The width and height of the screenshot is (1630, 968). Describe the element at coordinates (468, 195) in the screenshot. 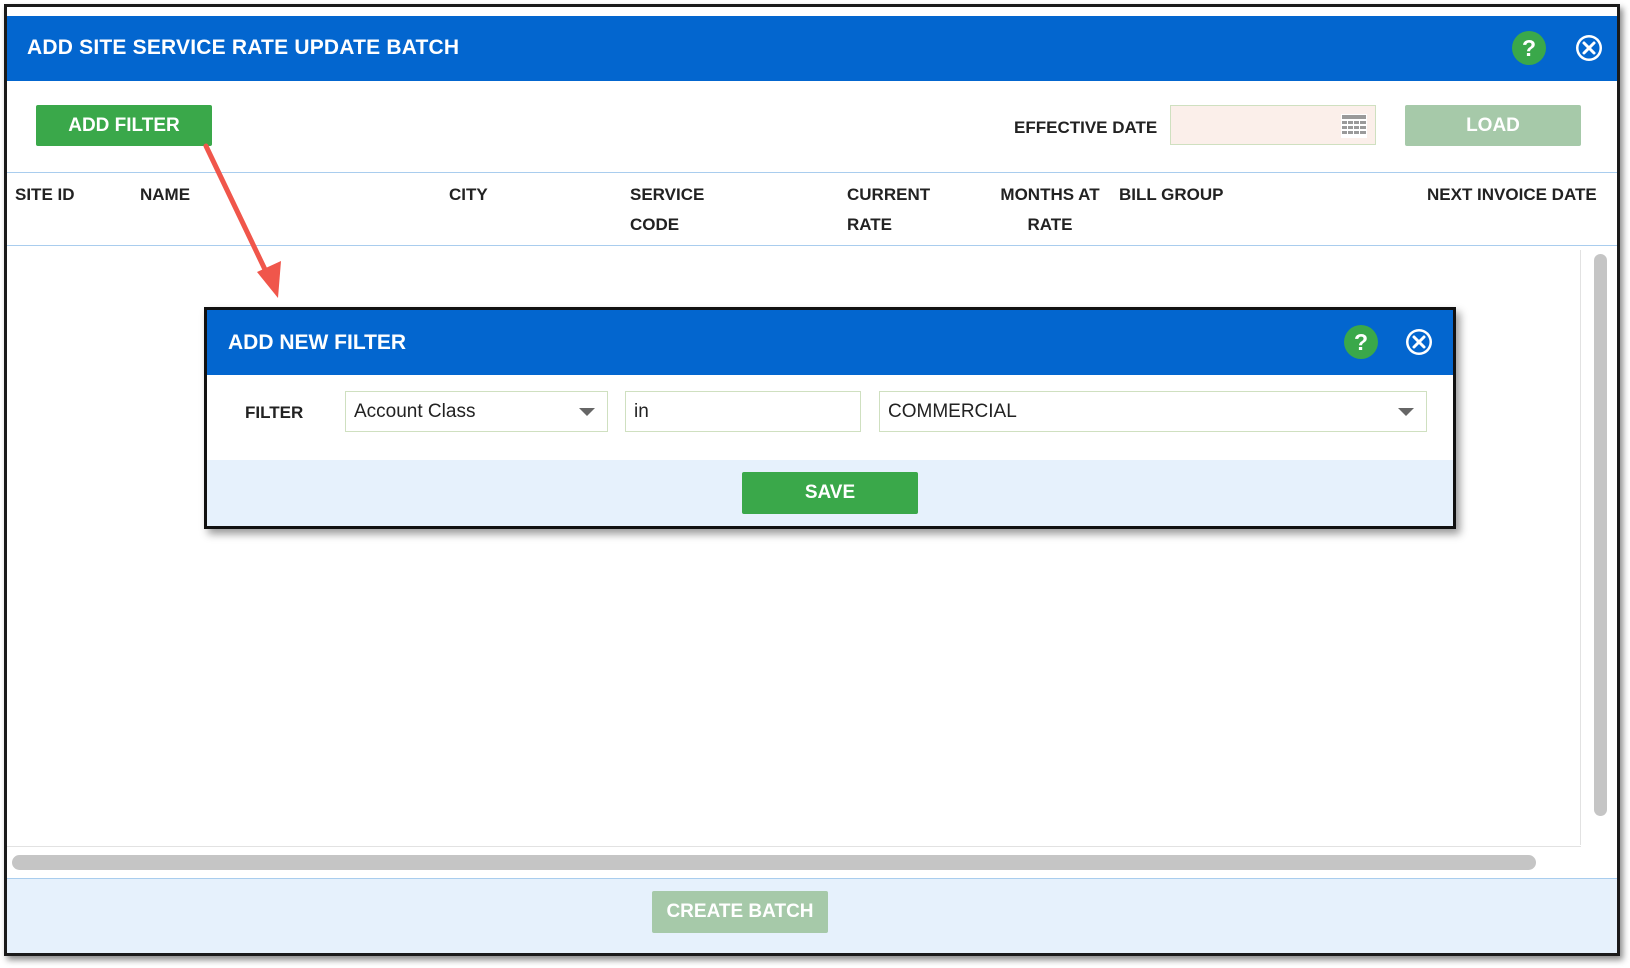

I see `column-header-city: CITY` at that location.